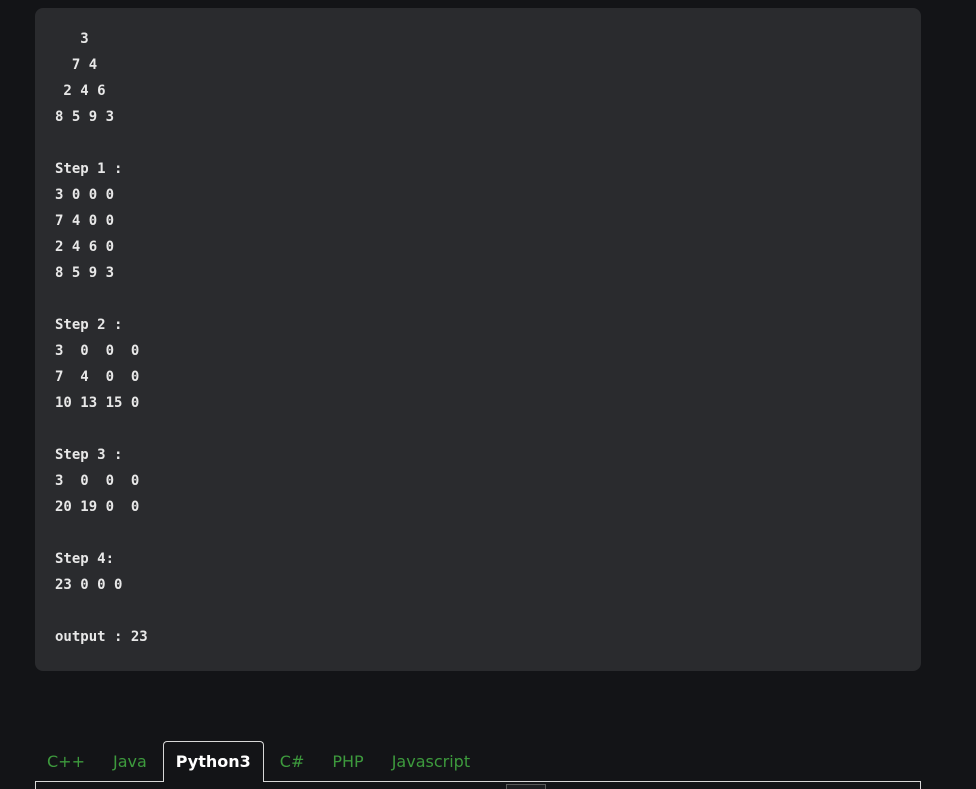 The width and height of the screenshot is (976, 789). I want to click on code-line: output : 23, so click(101, 637).